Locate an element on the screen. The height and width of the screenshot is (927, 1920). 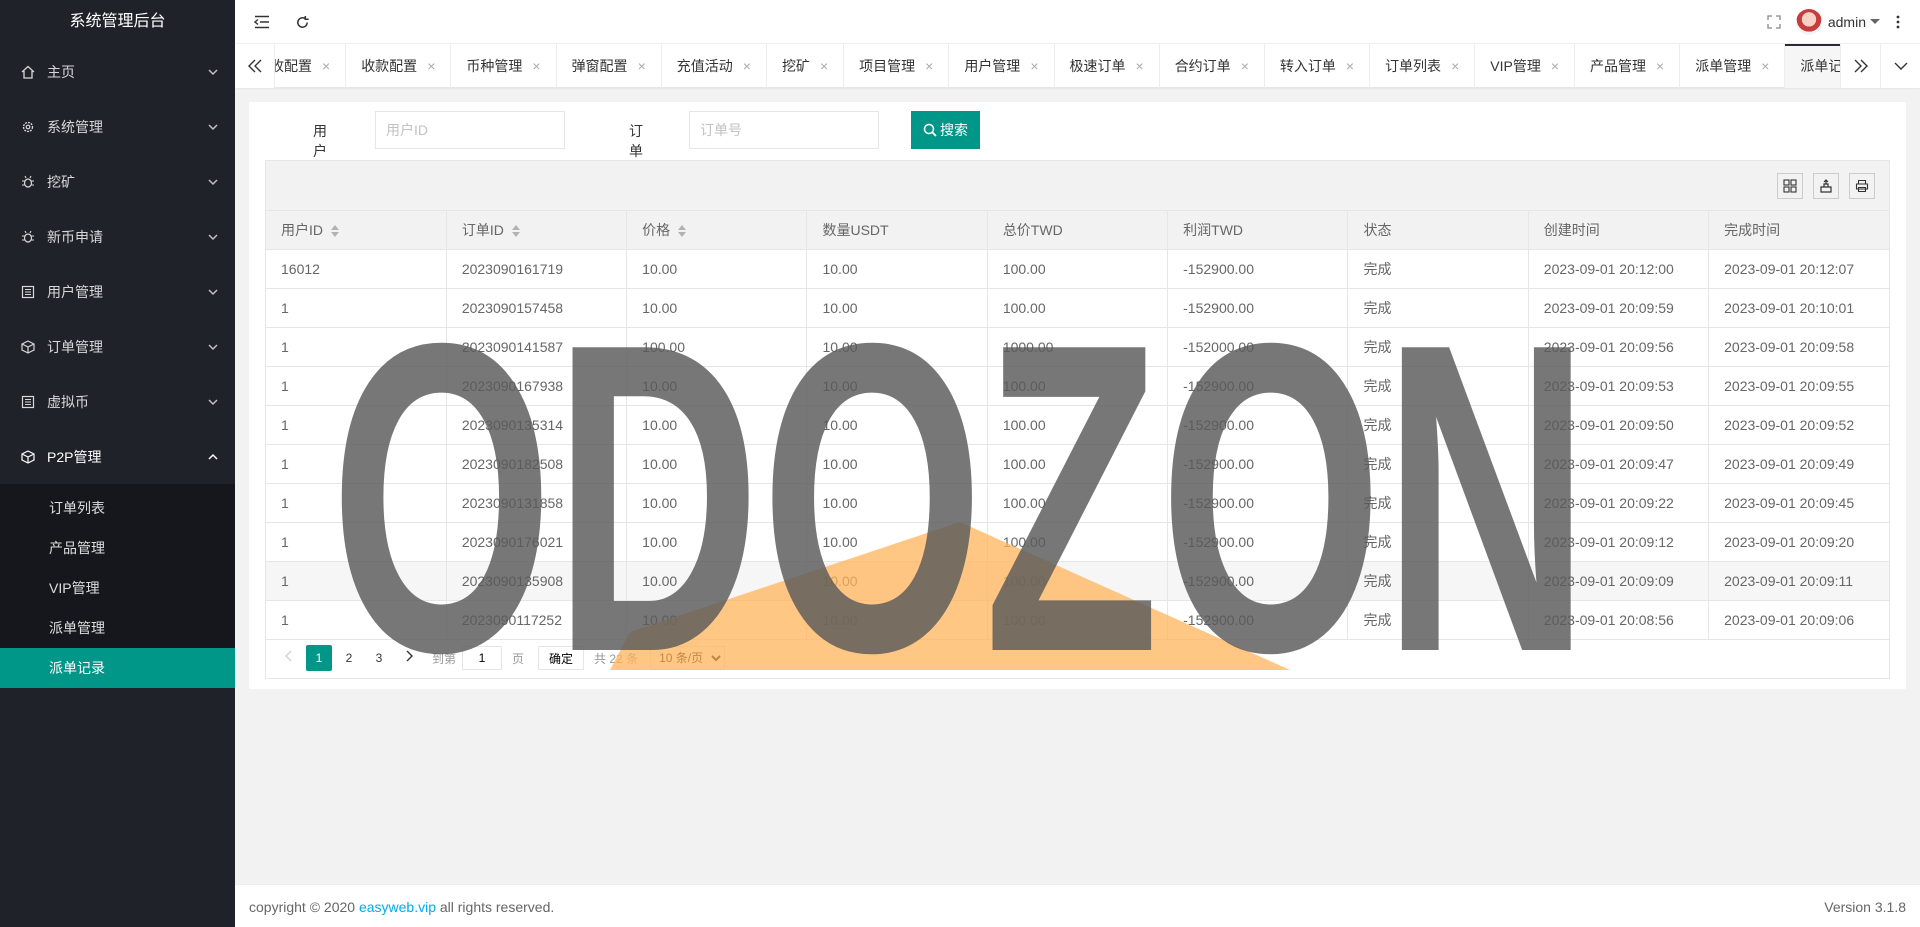
page-2-button: 2 is located at coordinates (349, 658).